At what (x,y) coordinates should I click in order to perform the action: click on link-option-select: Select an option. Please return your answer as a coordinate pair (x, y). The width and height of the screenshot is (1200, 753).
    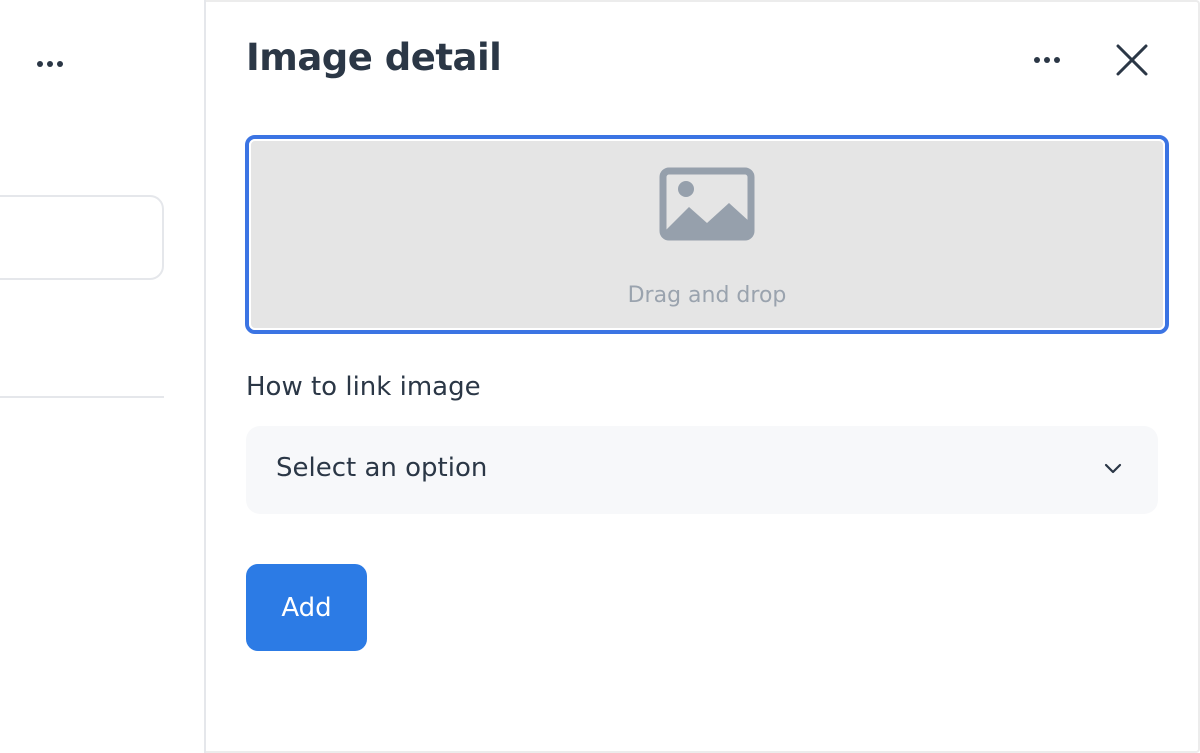
    Looking at the image, I should click on (702, 470).